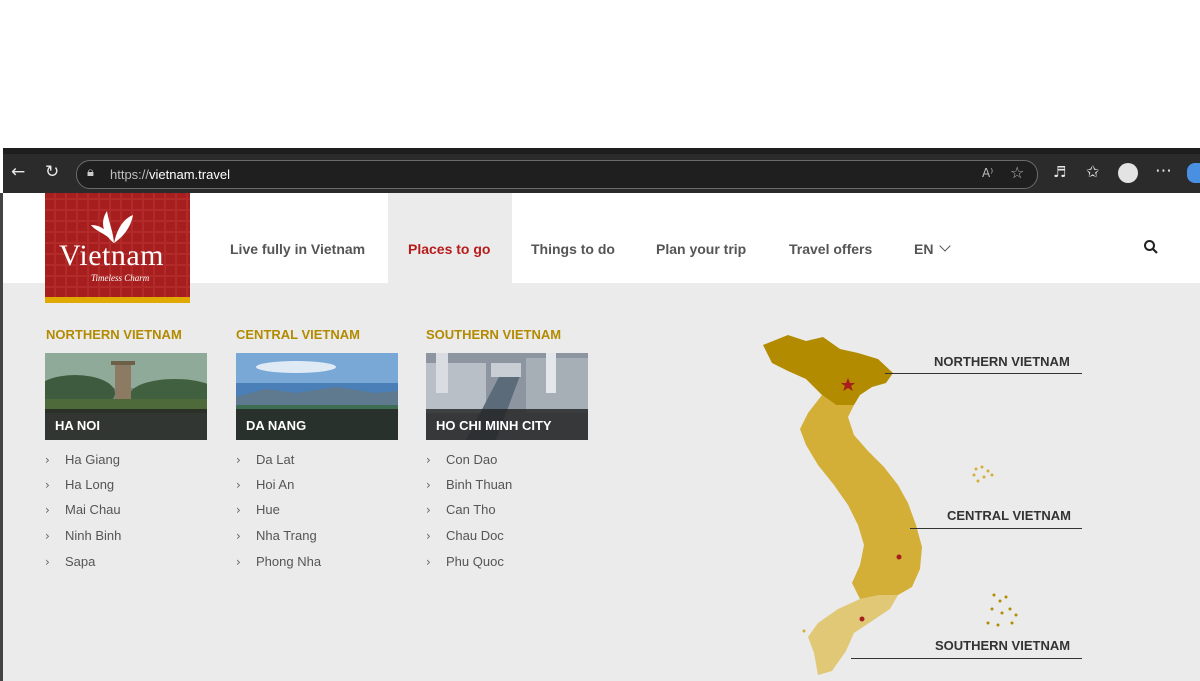 This screenshot has height=681, width=1200. I want to click on map-label-central: CENTRAL VIETNAM, so click(1009, 515).